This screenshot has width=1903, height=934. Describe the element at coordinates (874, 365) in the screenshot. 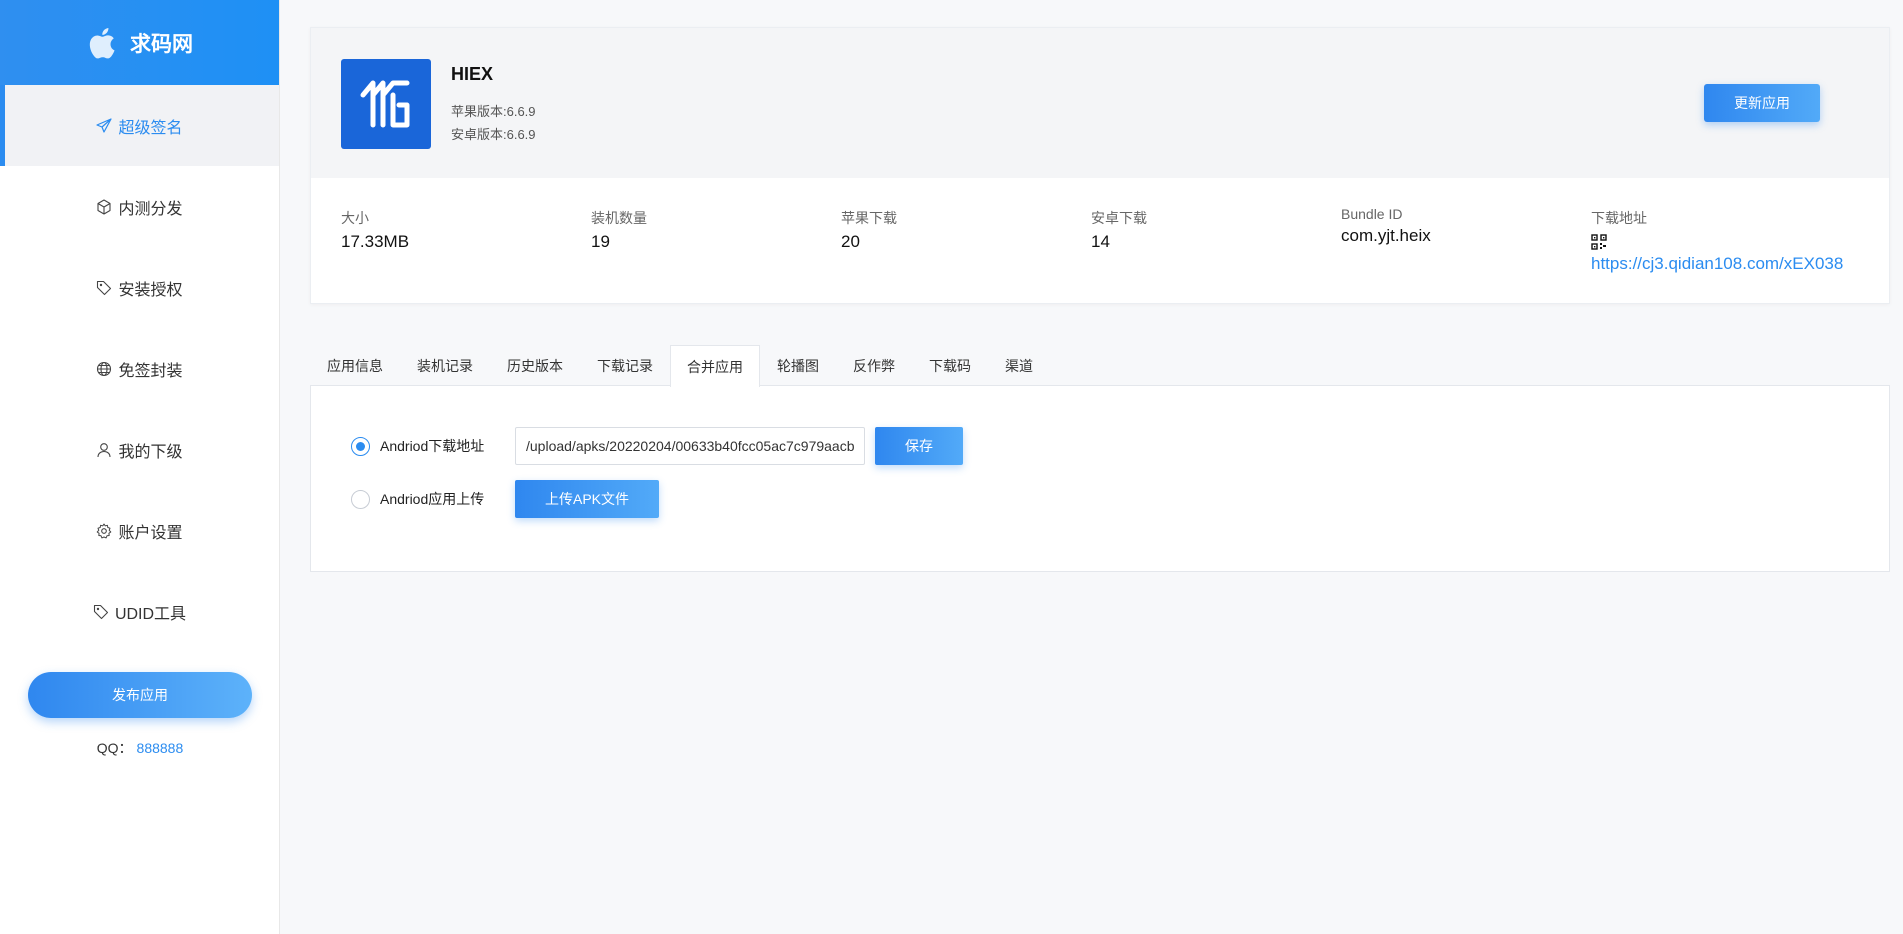

I see `tab-anti-cheat: 反作弊` at that location.